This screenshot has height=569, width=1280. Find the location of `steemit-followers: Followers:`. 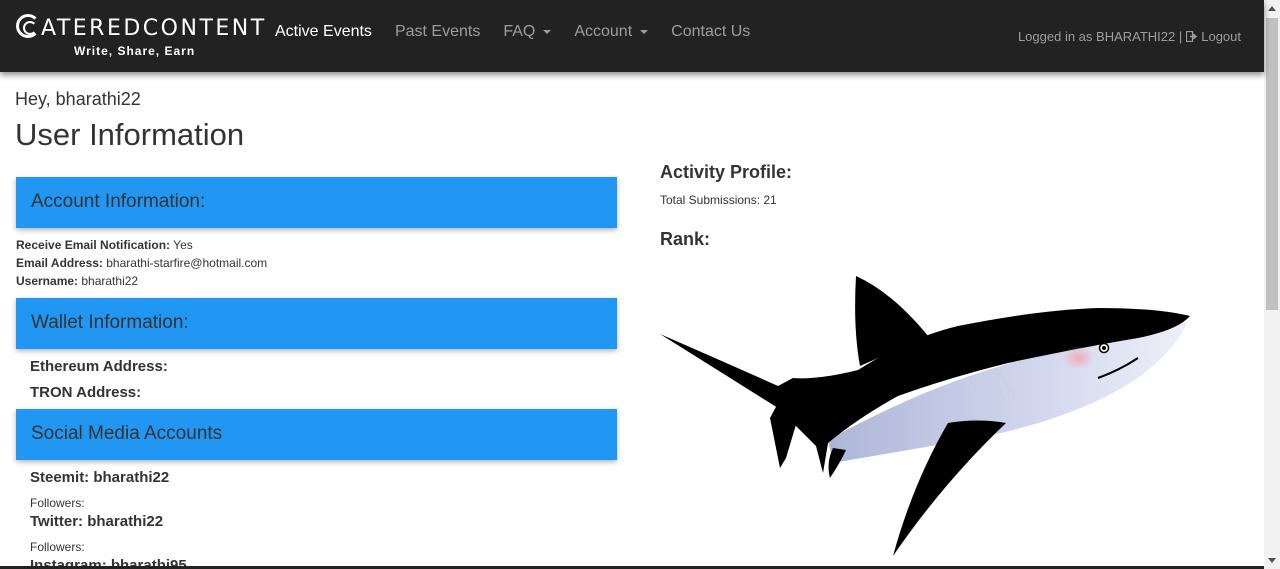

steemit-followers: Followers: is located at coordinates (57, 503).